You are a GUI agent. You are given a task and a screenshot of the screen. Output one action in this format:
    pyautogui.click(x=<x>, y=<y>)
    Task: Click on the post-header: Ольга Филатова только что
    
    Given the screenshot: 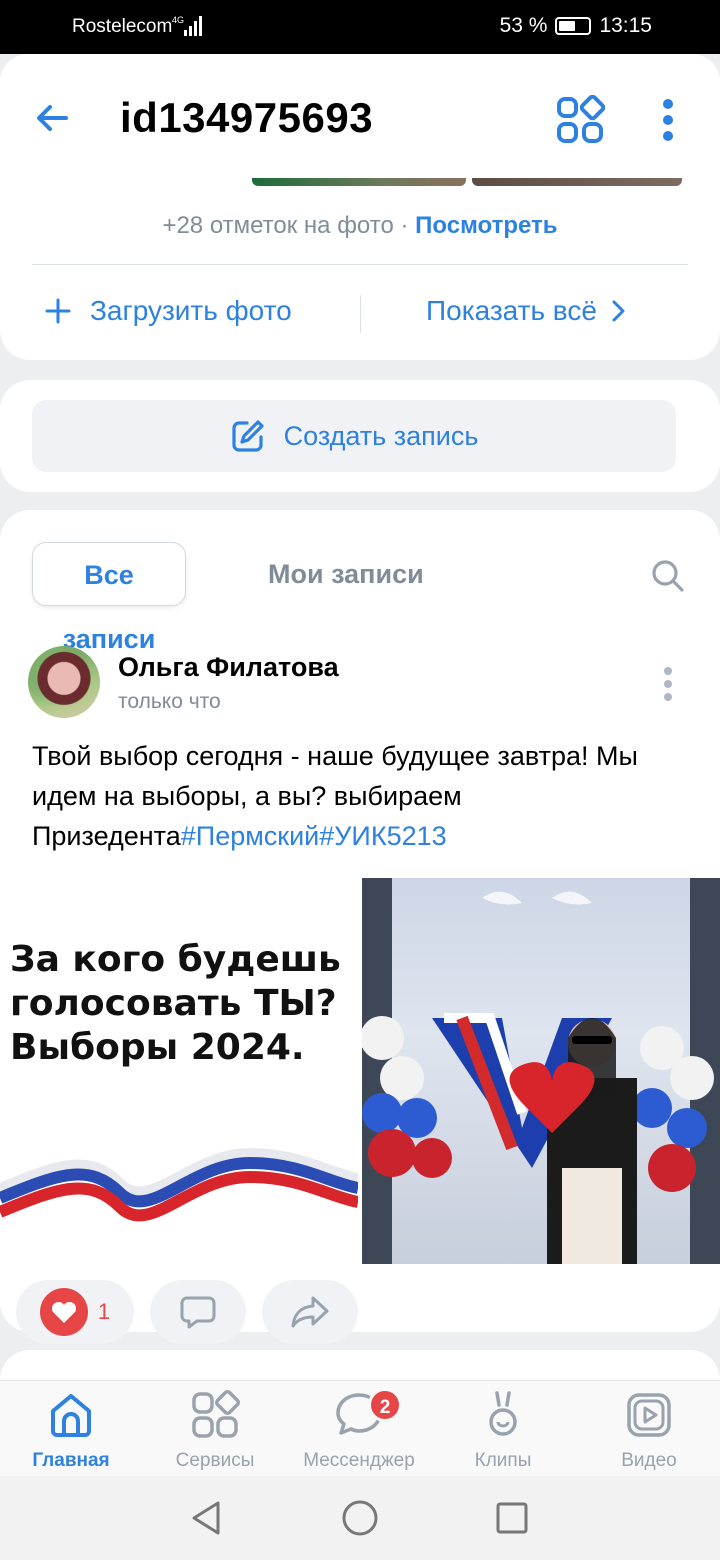 What is the action you would take?
    pyautogui.click(x=360, y=684)
    